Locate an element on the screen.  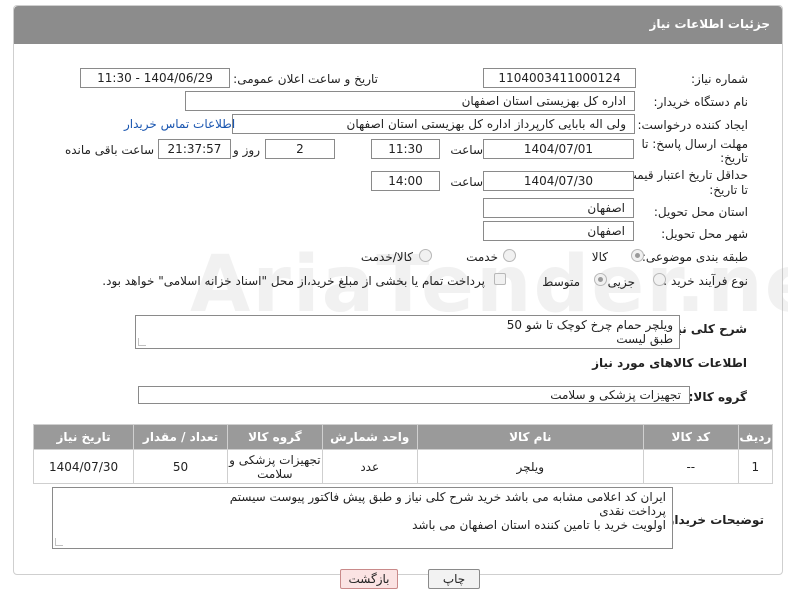
description-textarea: ویلچر حمام چرخ کوچک تا شو 50 طبق لیست is located at coordinates (407, 332).